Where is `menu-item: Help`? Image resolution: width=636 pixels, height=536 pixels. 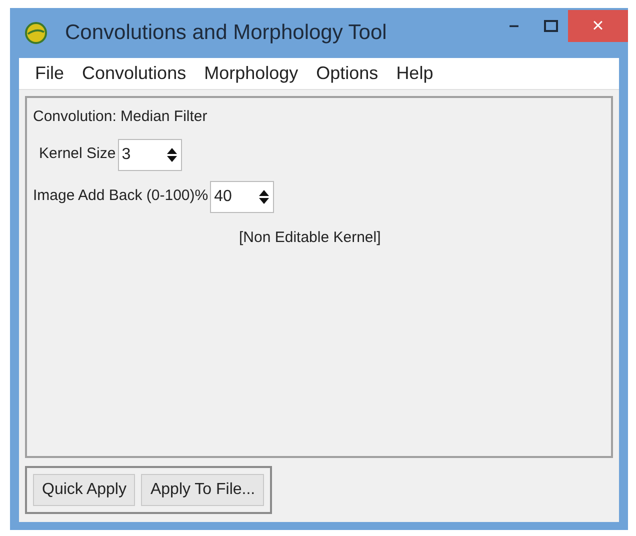 menu-item: Help is located at coordinates (415, 73).